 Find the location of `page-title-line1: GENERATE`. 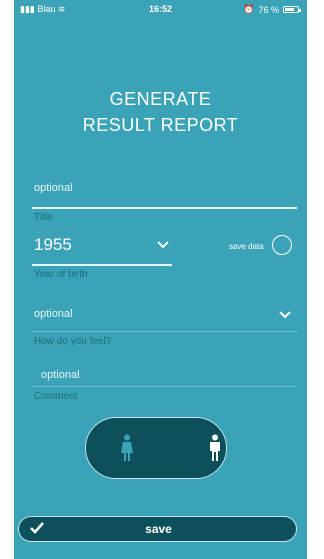

page-title-line1: GENERATE is located at coordinates (160, 99).